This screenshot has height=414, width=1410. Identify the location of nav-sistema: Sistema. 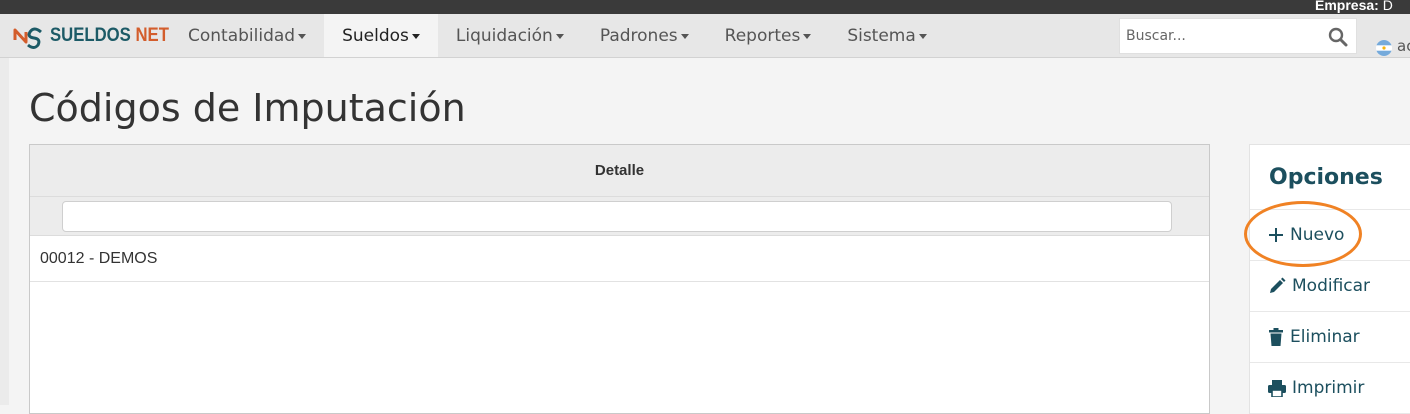
(886, 35).